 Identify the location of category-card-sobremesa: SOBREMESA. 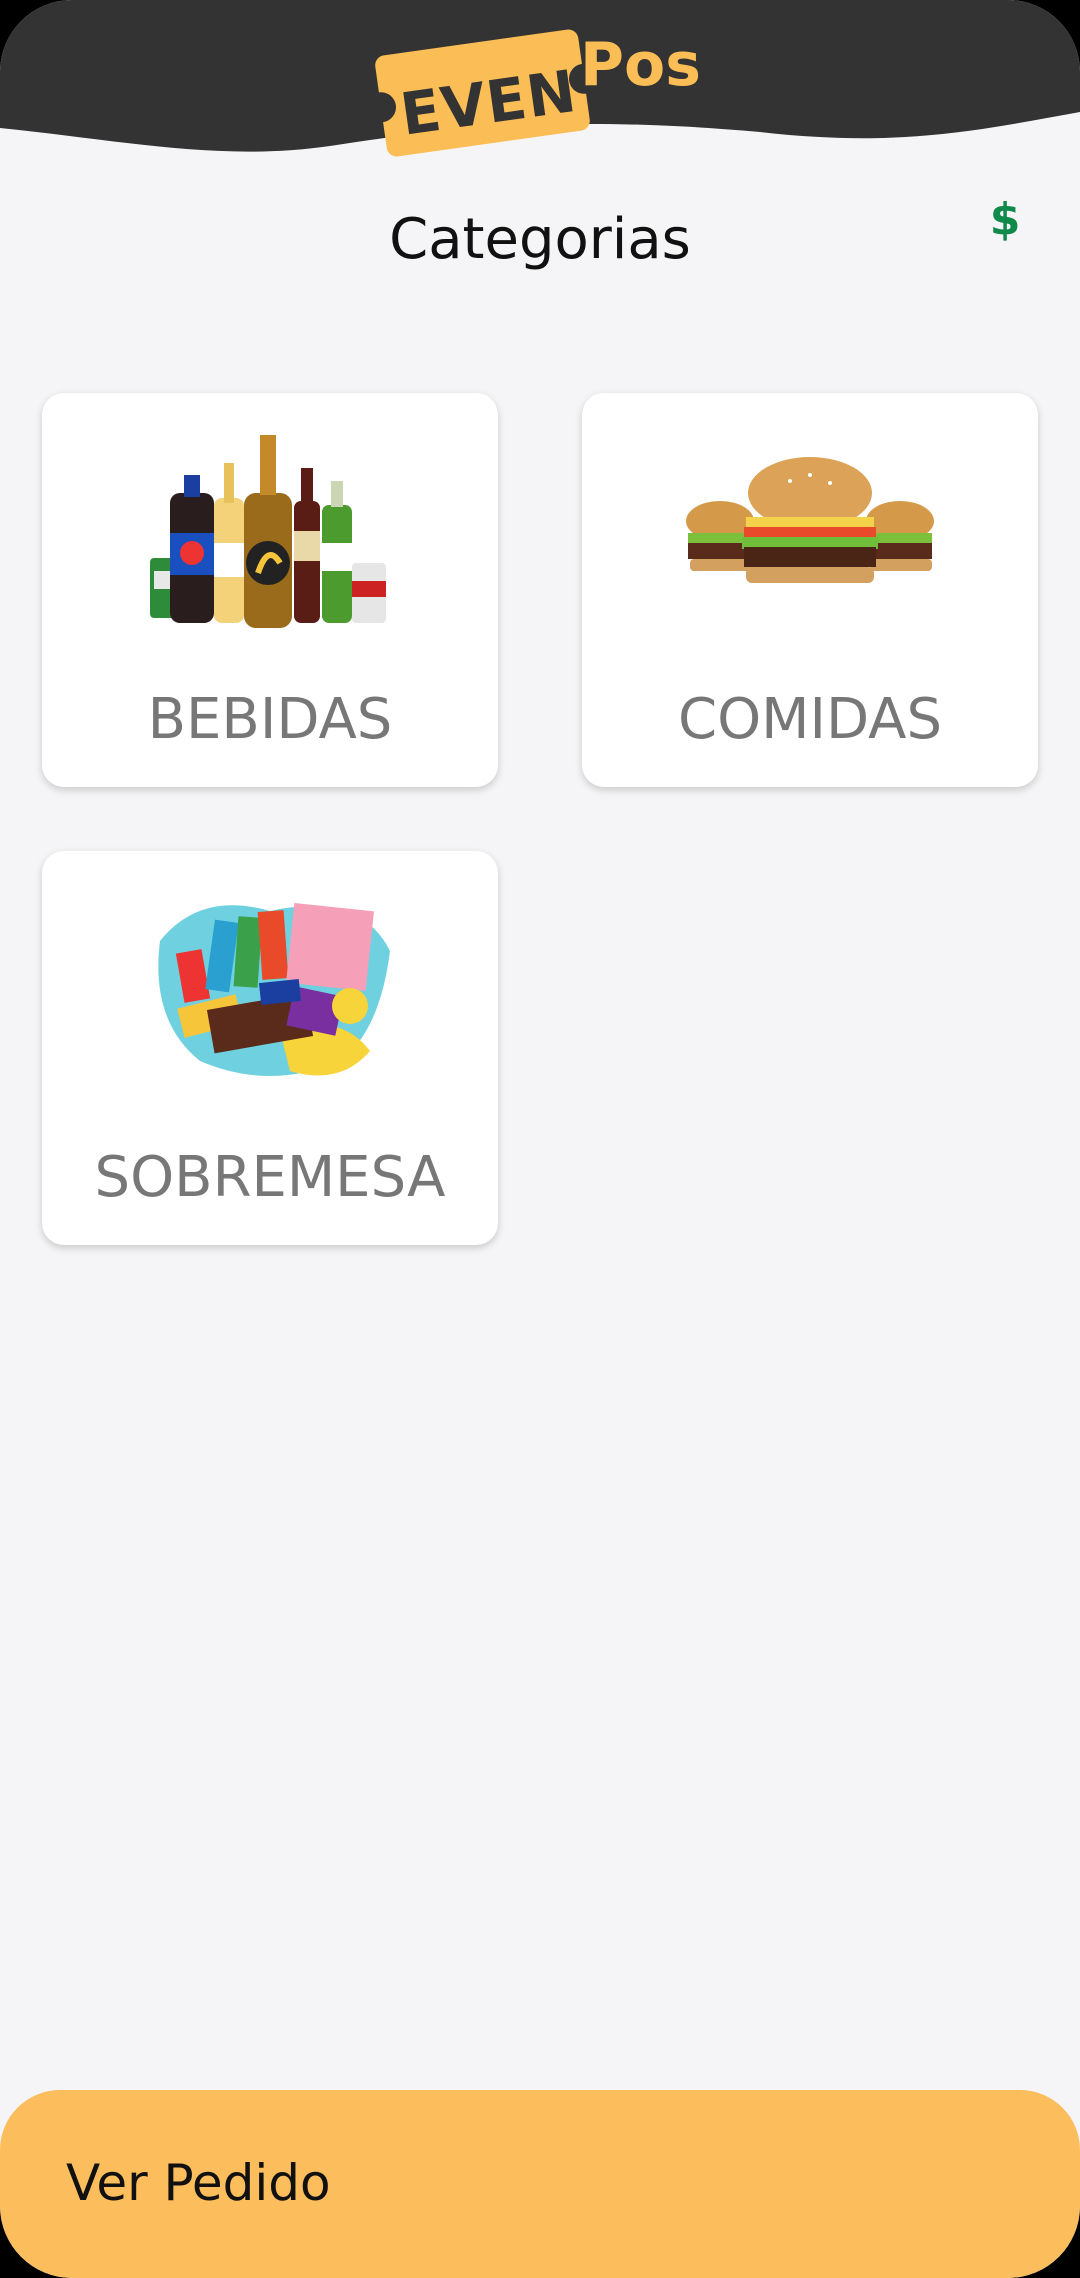
(270, 1048).